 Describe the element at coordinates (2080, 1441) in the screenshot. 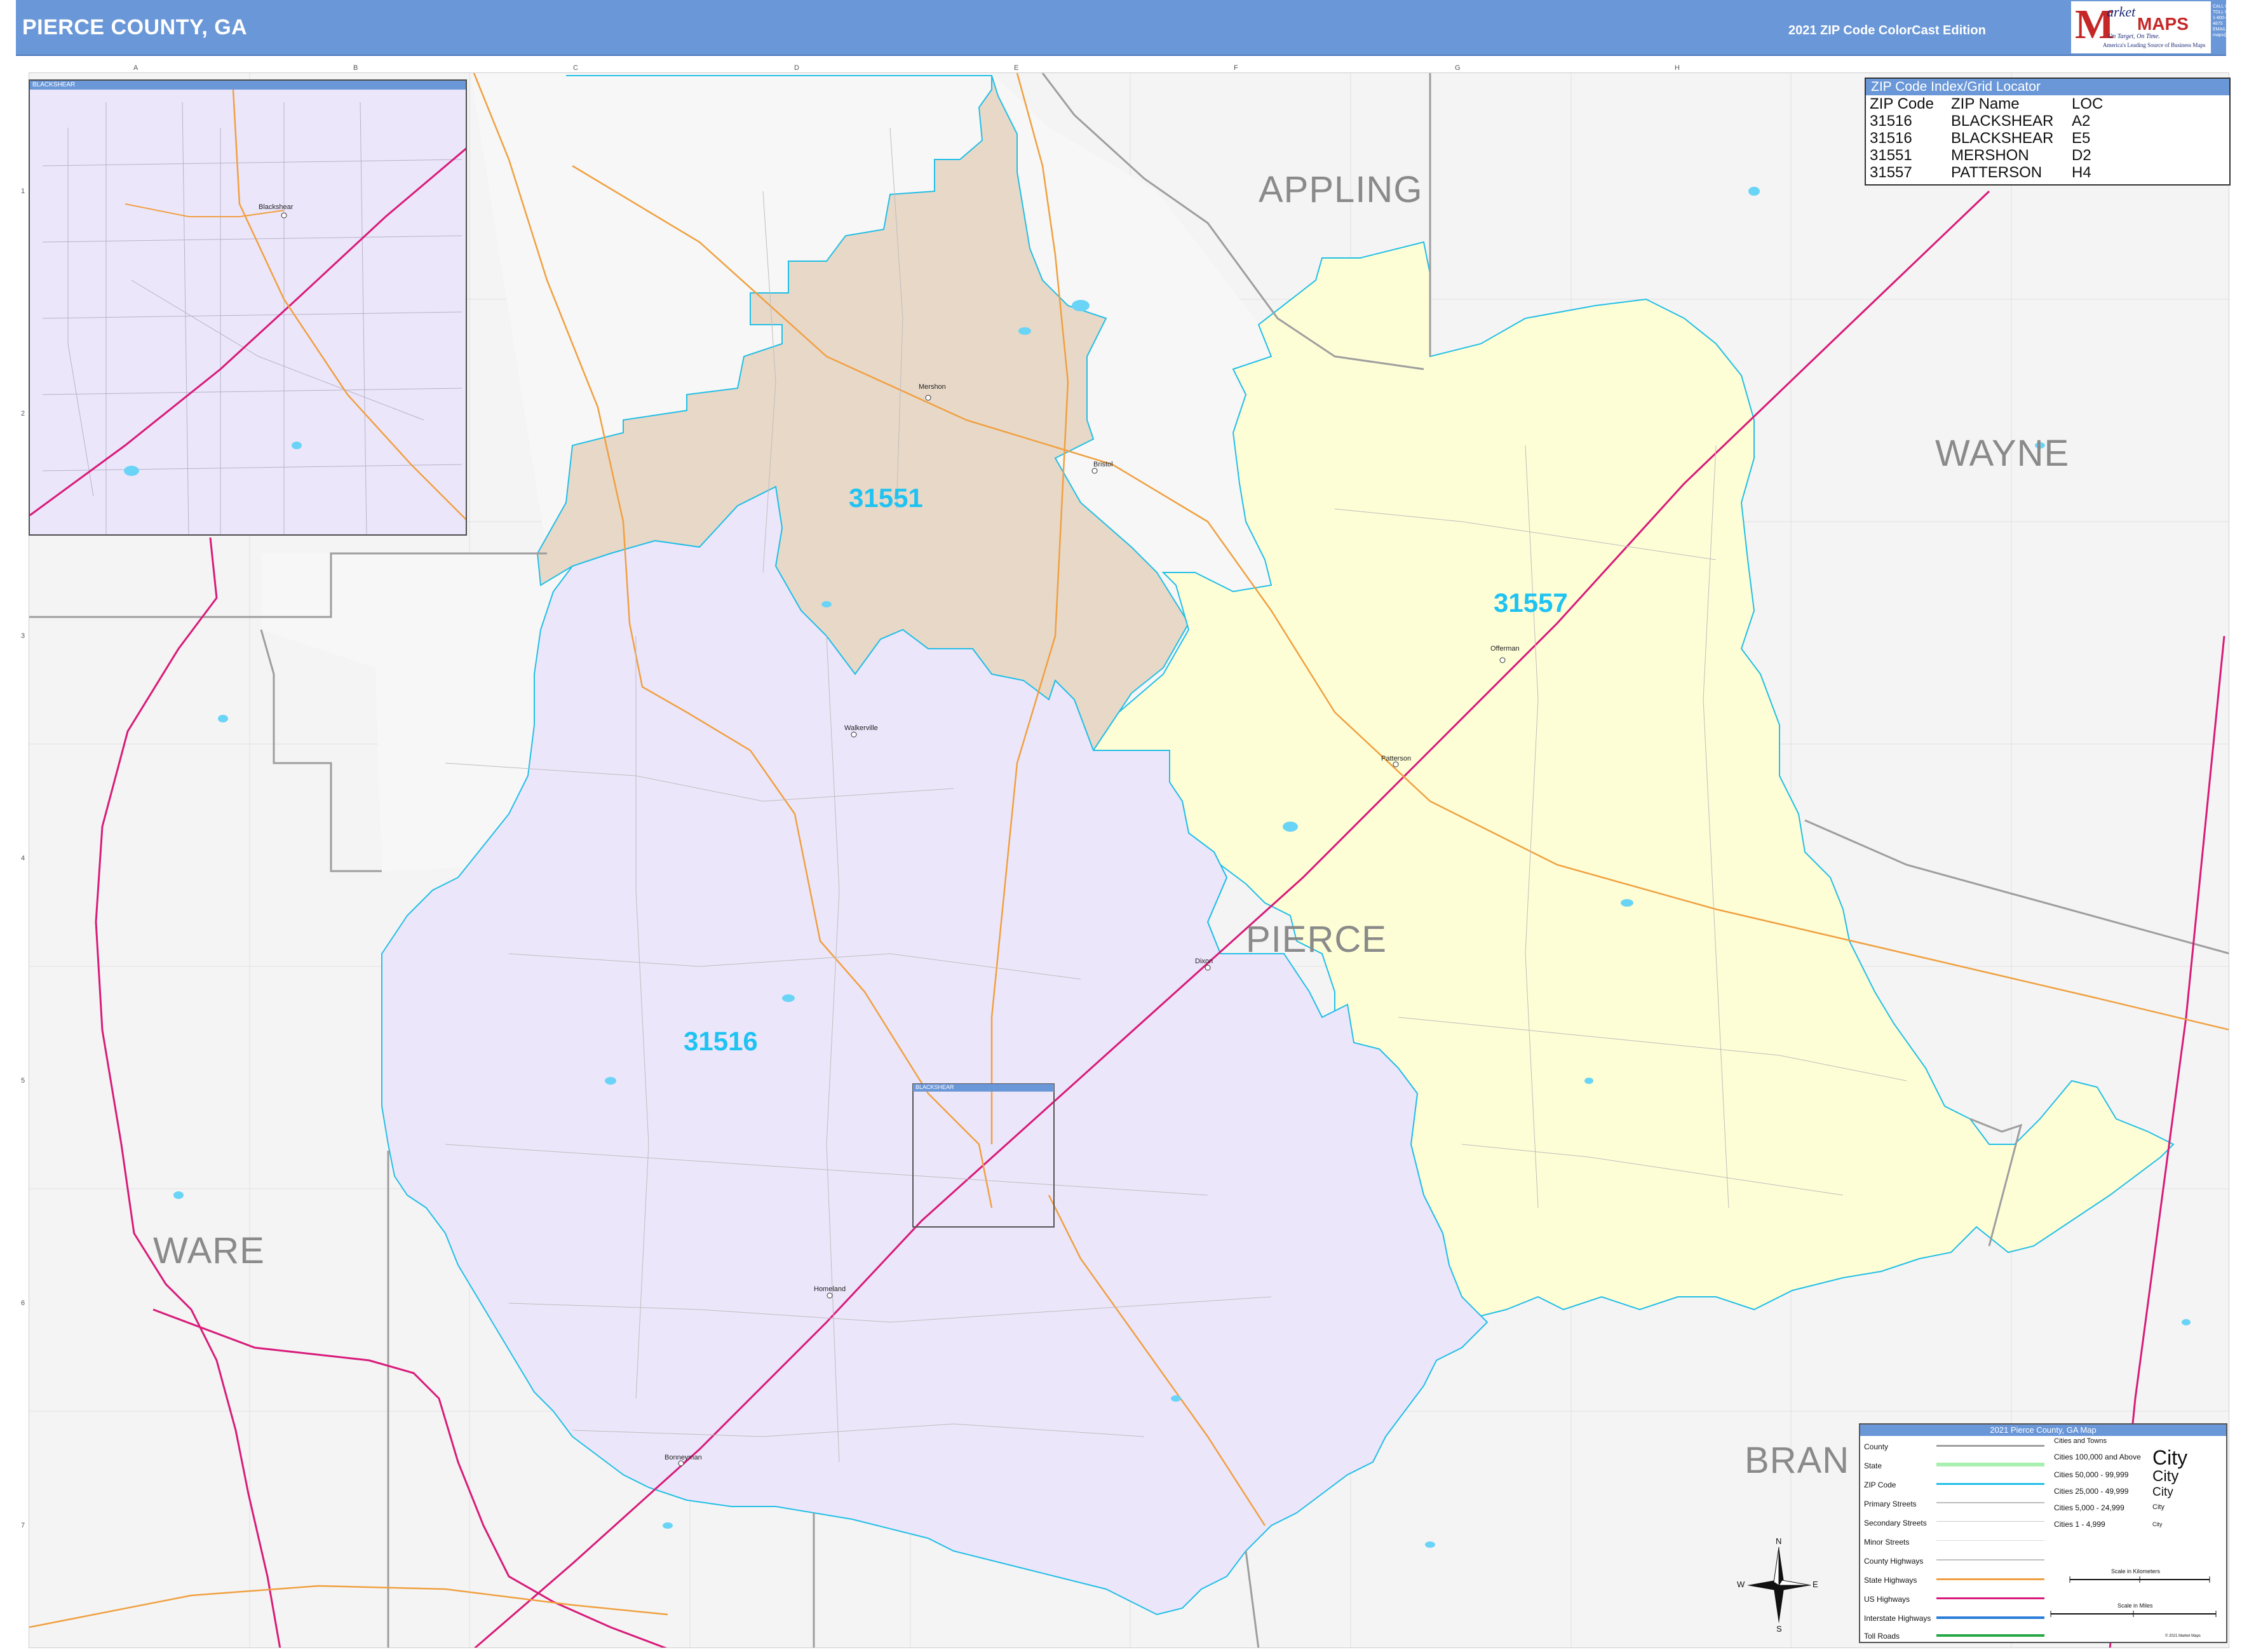

I see `legend-cities-title: Cities and Towns` at that location.